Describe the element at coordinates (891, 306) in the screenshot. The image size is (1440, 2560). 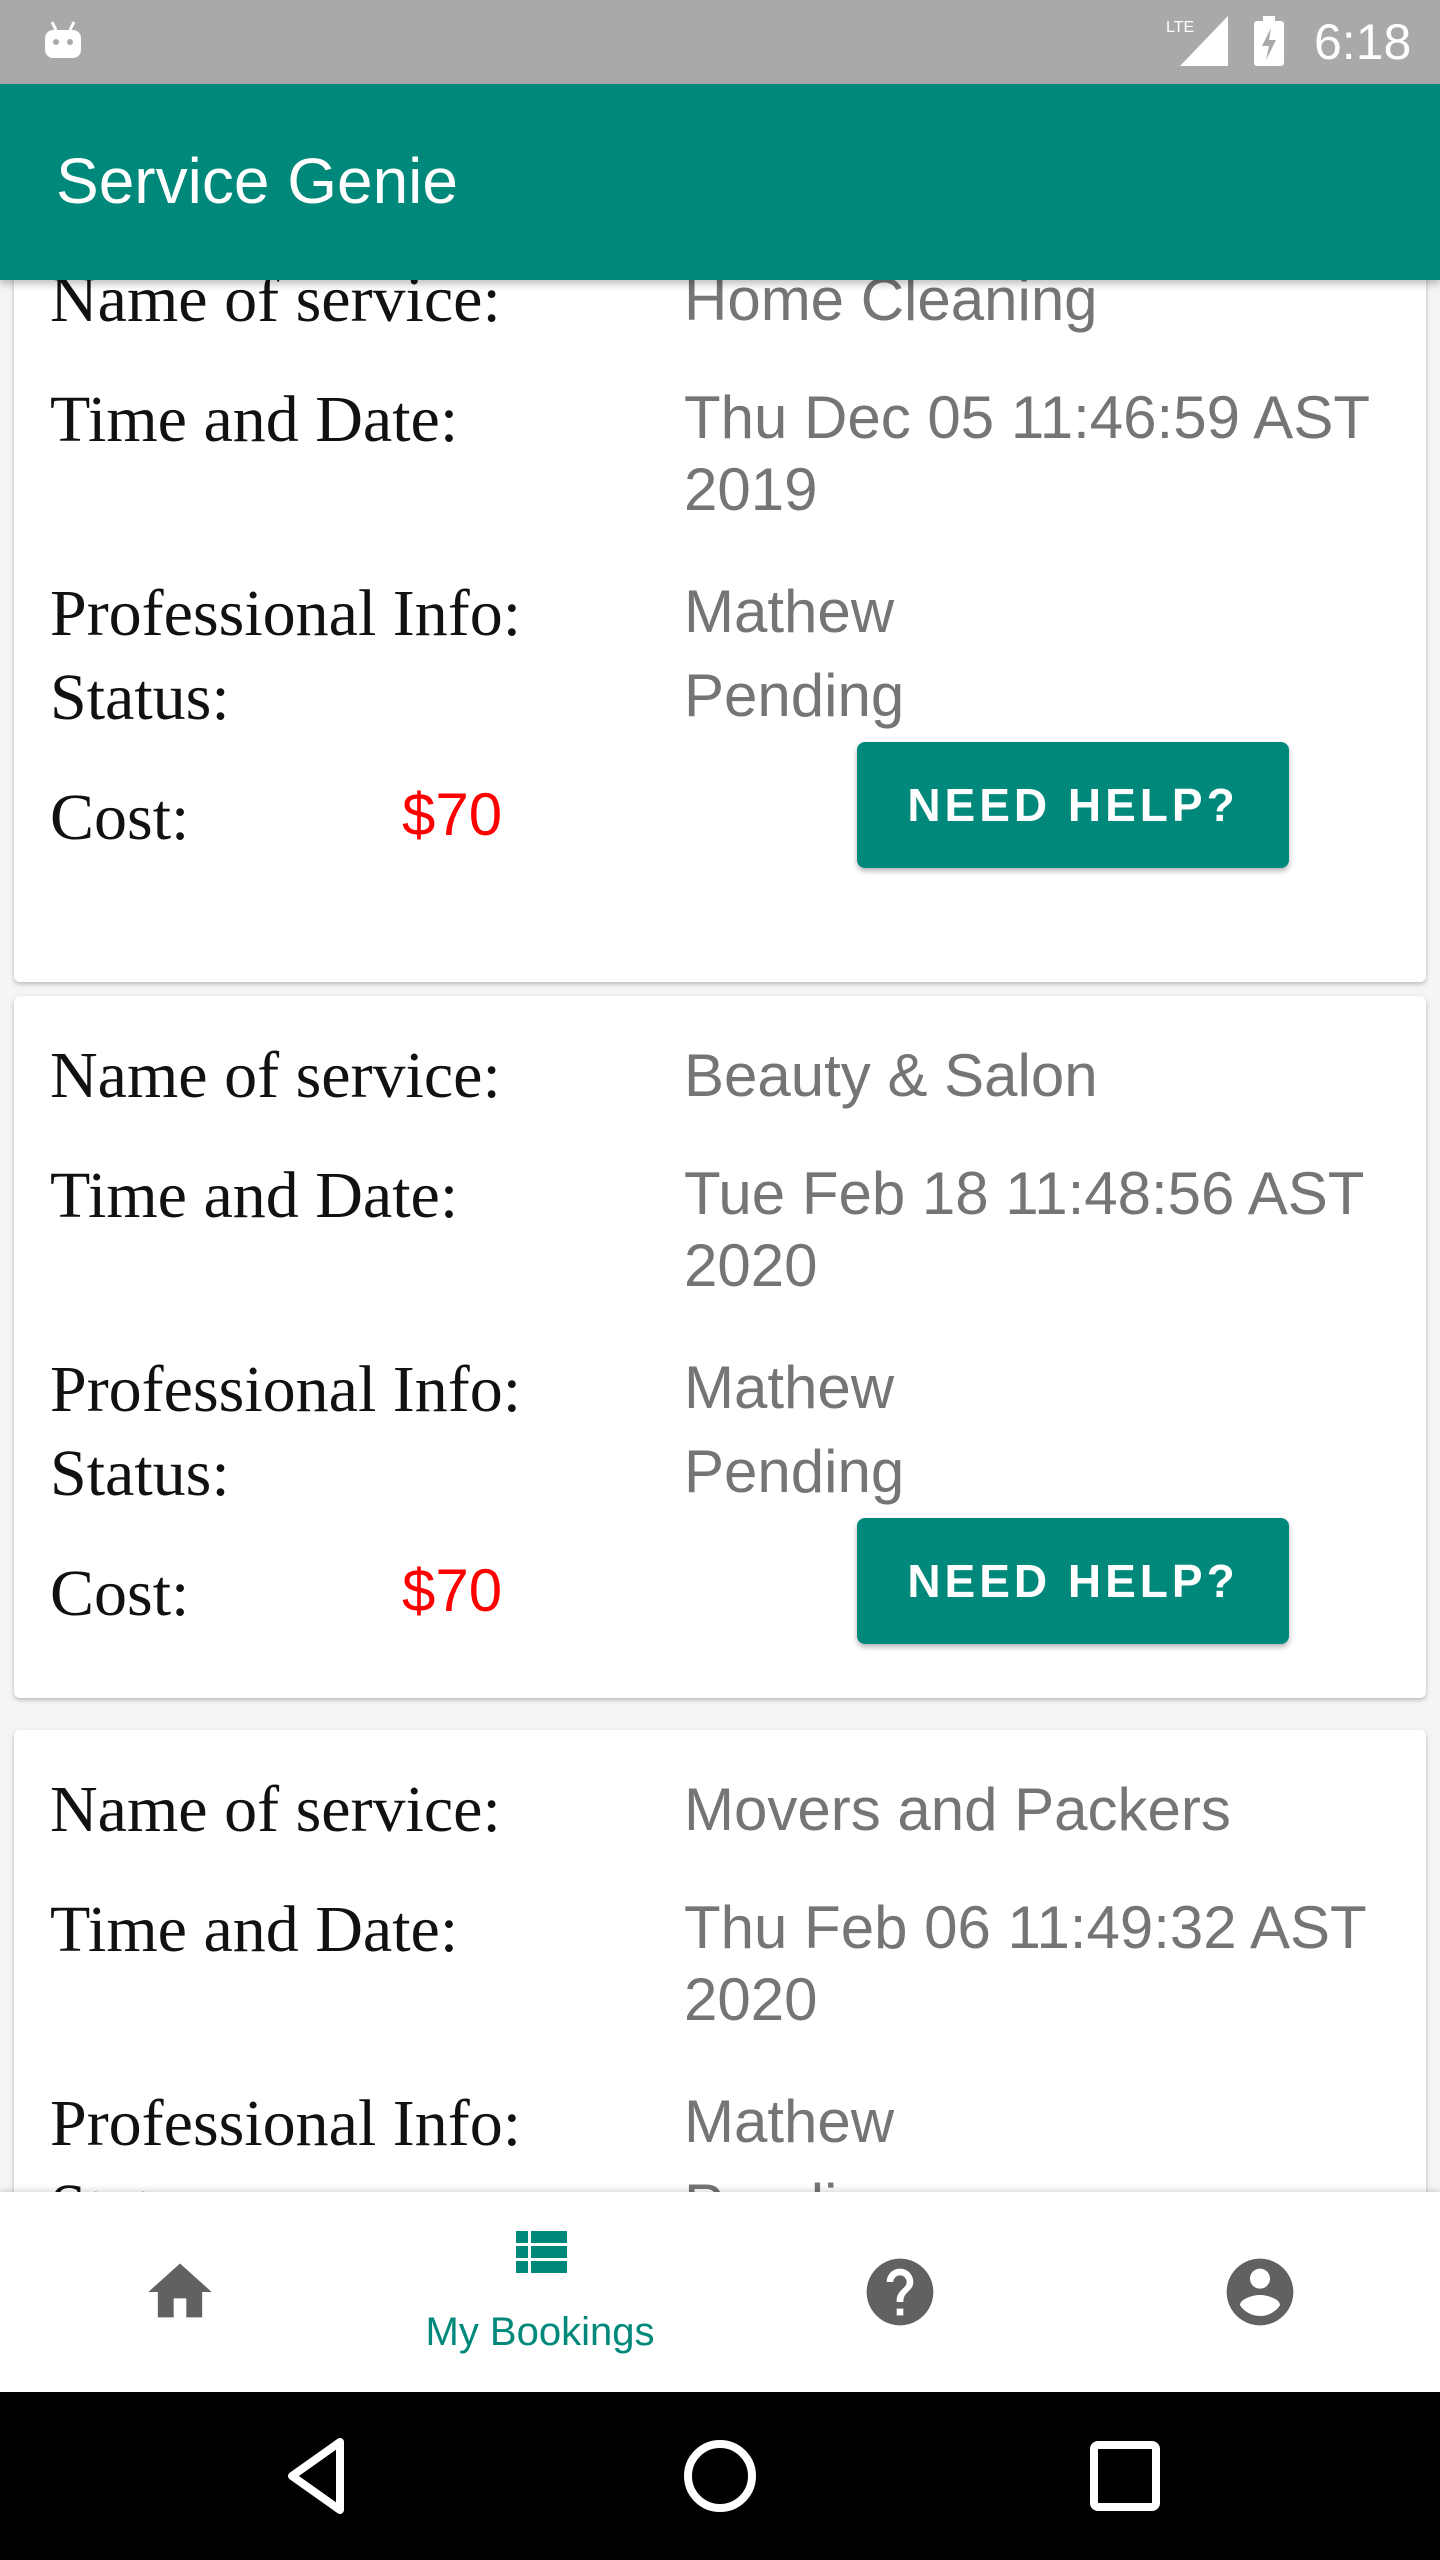
I see `service-value: Home Cleaning` at that location.